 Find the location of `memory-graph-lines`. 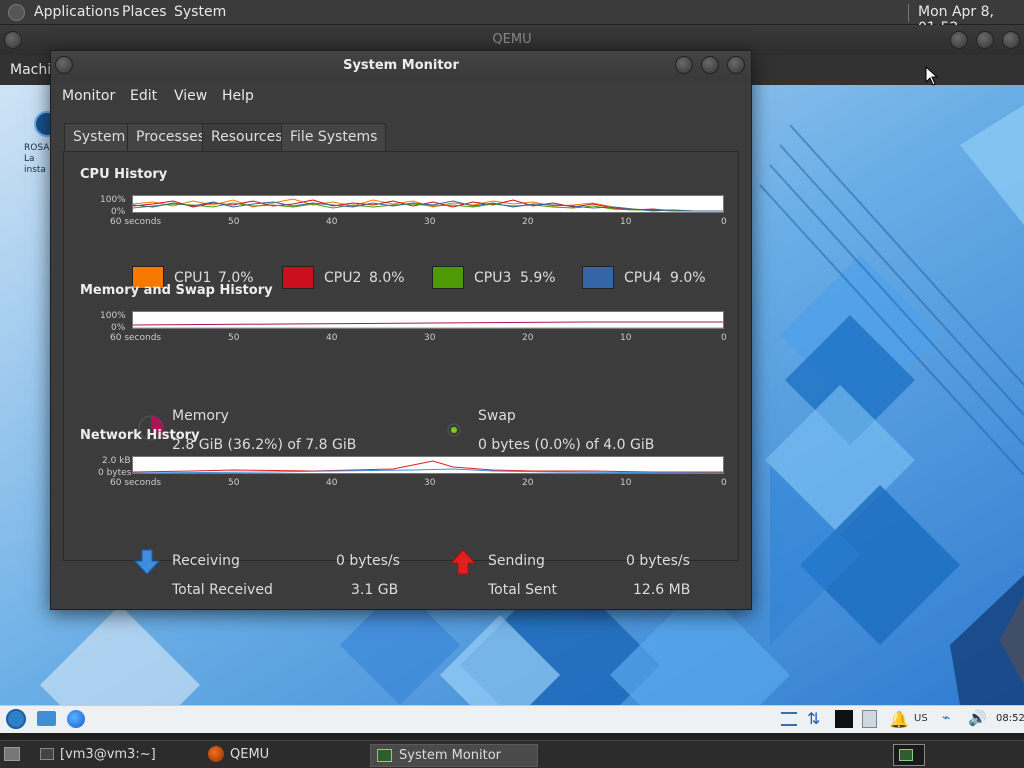

memory-graph-lines is located at coordinates (427, 325).